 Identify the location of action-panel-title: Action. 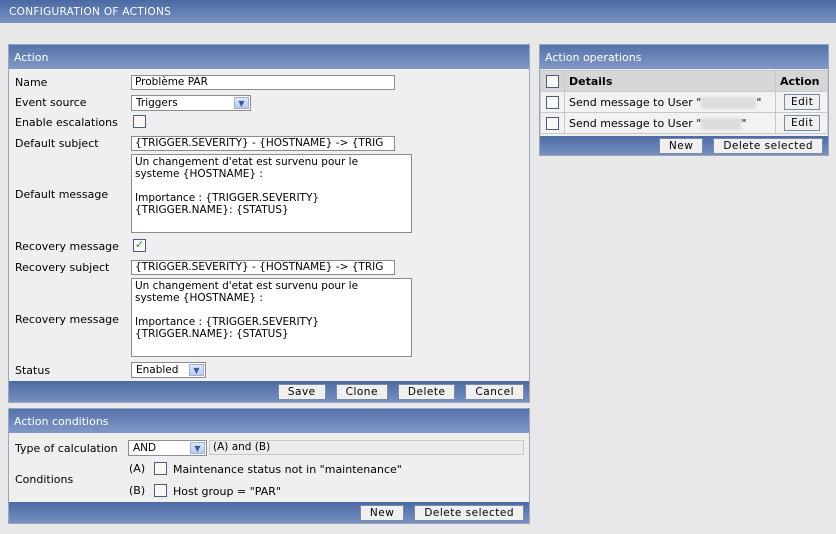
(269, 57).